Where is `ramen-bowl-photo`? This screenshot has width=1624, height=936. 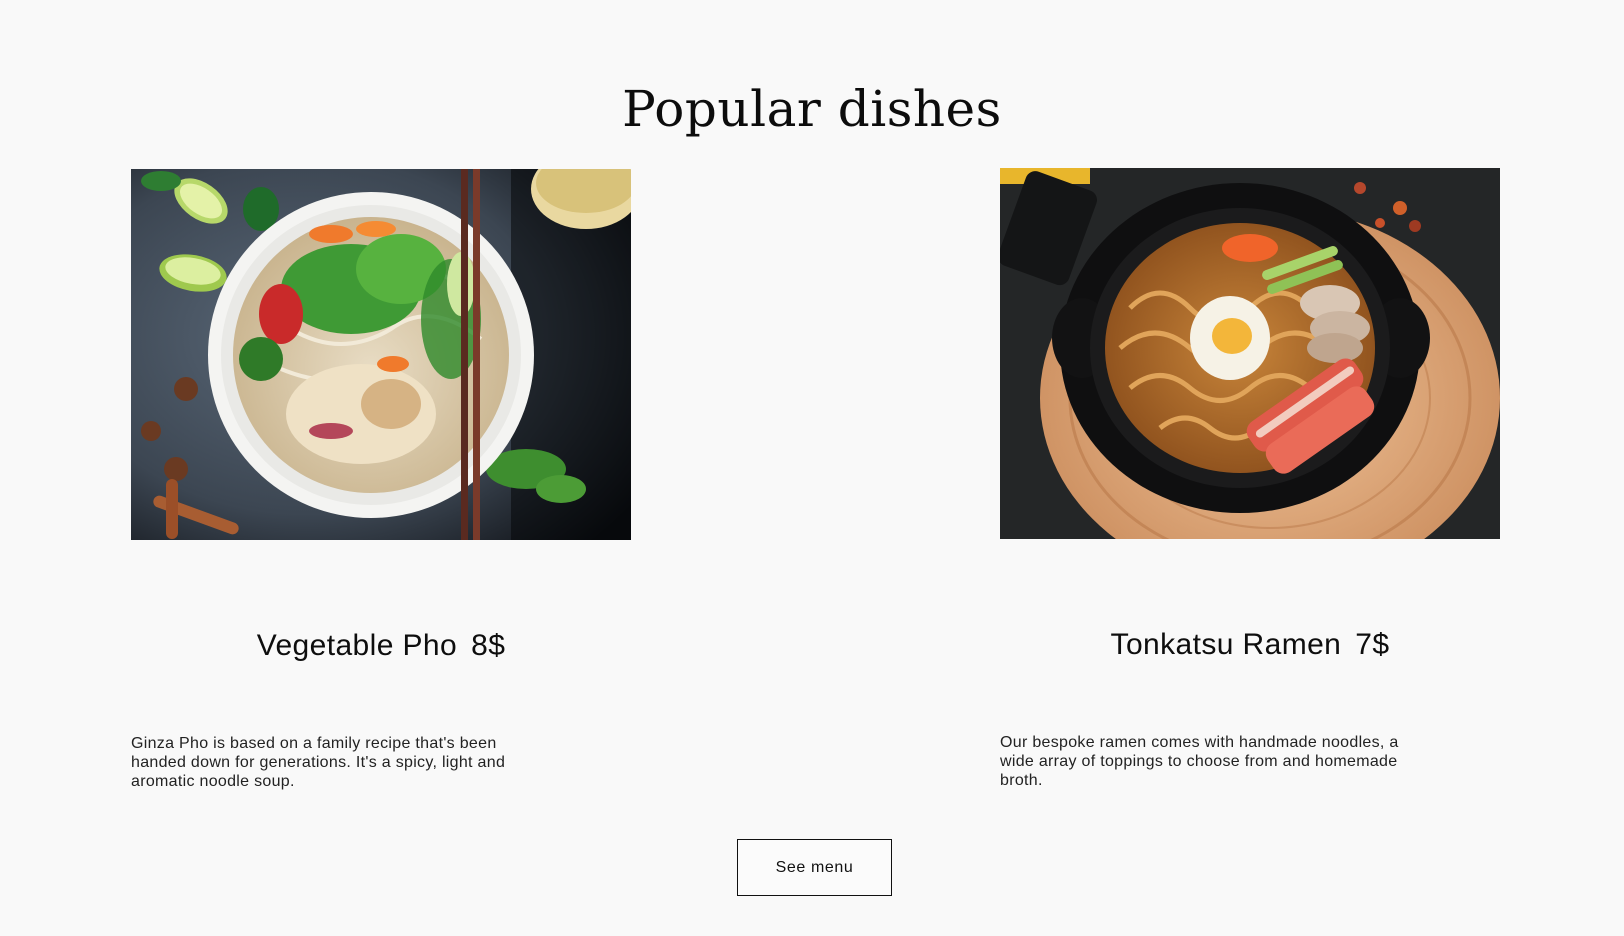 ramen-bowl-photo is located at coordinates (1250, 353).